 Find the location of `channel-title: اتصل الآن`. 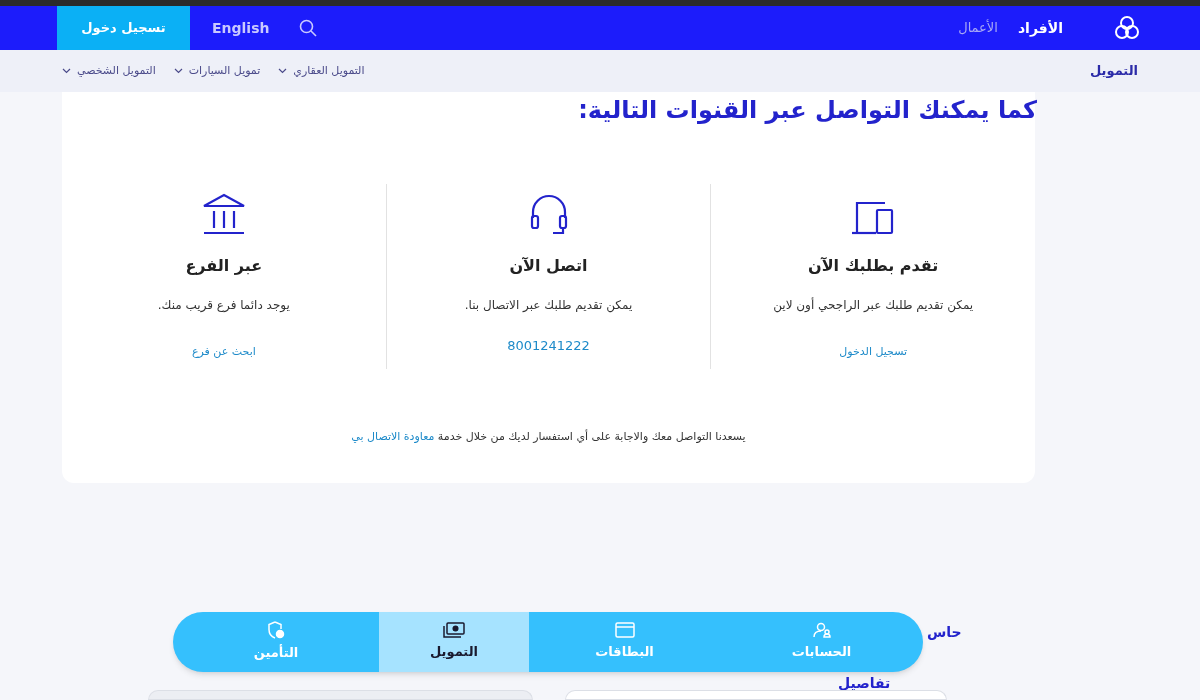

channel-title: اتصل الآن is located at coordinates (548, 266).